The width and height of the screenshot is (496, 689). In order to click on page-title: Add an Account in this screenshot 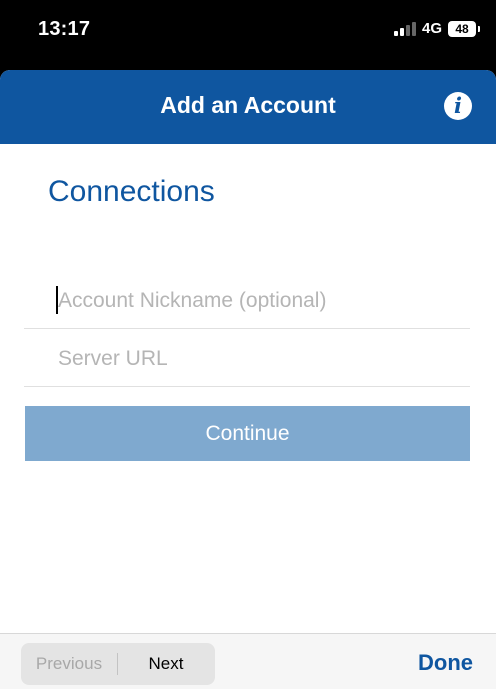, I will do `click(248, 105)`.